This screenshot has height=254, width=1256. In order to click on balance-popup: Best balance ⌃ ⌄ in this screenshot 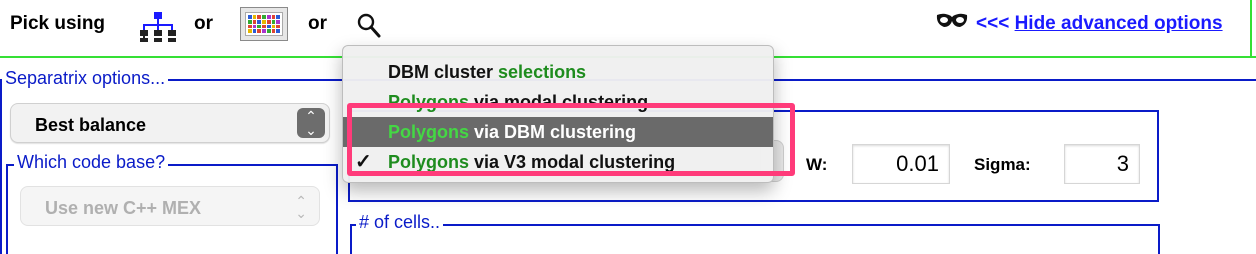, I will do `click(170, 123)`.